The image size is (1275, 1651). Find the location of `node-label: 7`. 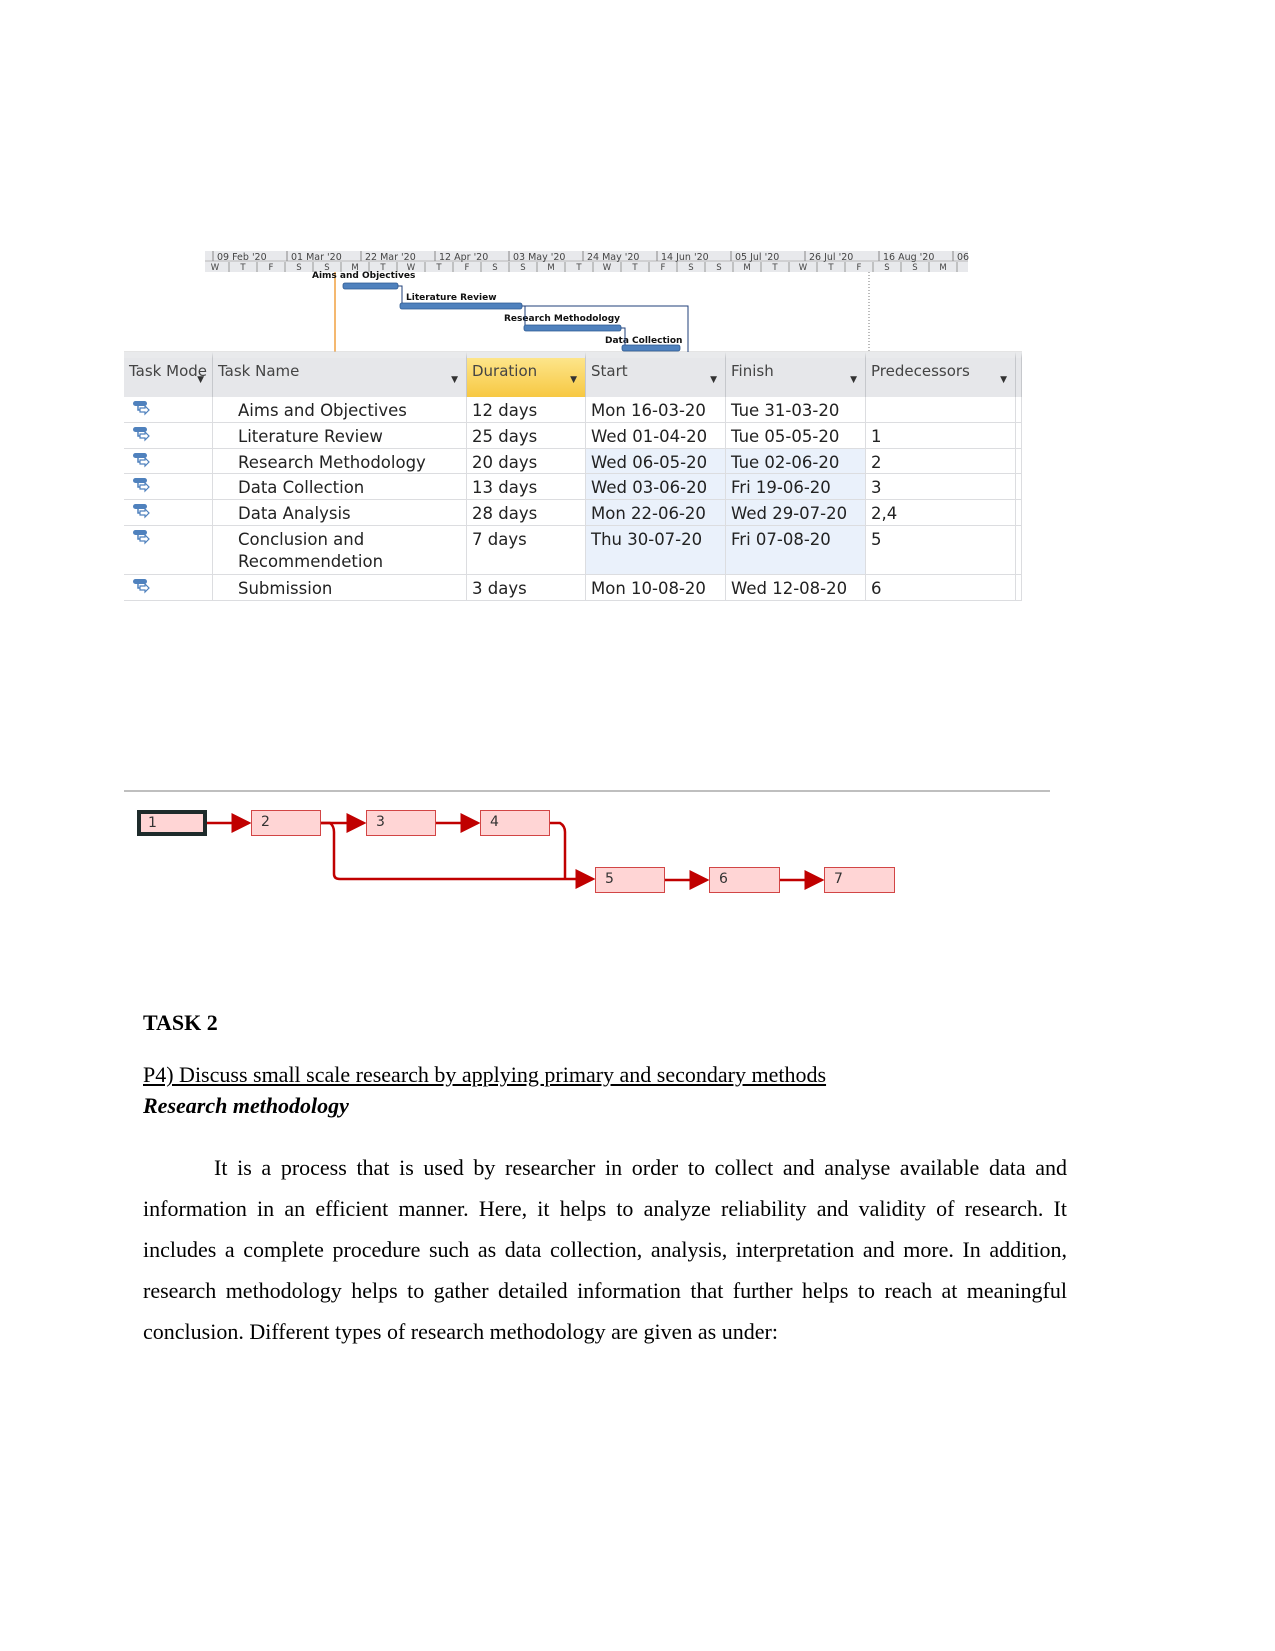

node-label: 7 is located at coordinates (838, 879).